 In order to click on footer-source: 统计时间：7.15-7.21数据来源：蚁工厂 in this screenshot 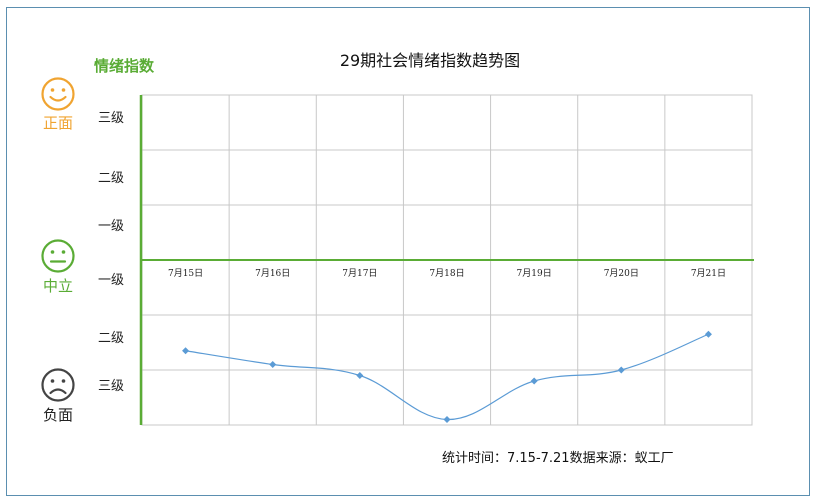, I will do `click(558, 458)`.